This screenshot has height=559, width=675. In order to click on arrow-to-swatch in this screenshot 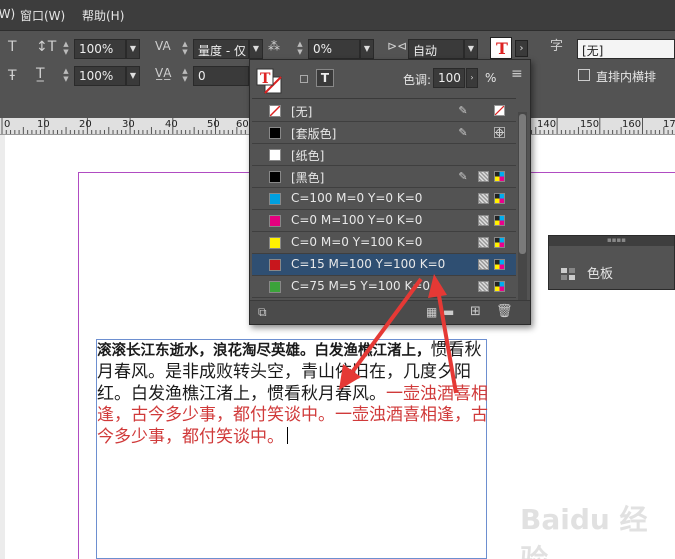, I will do `click(443, 334)`.